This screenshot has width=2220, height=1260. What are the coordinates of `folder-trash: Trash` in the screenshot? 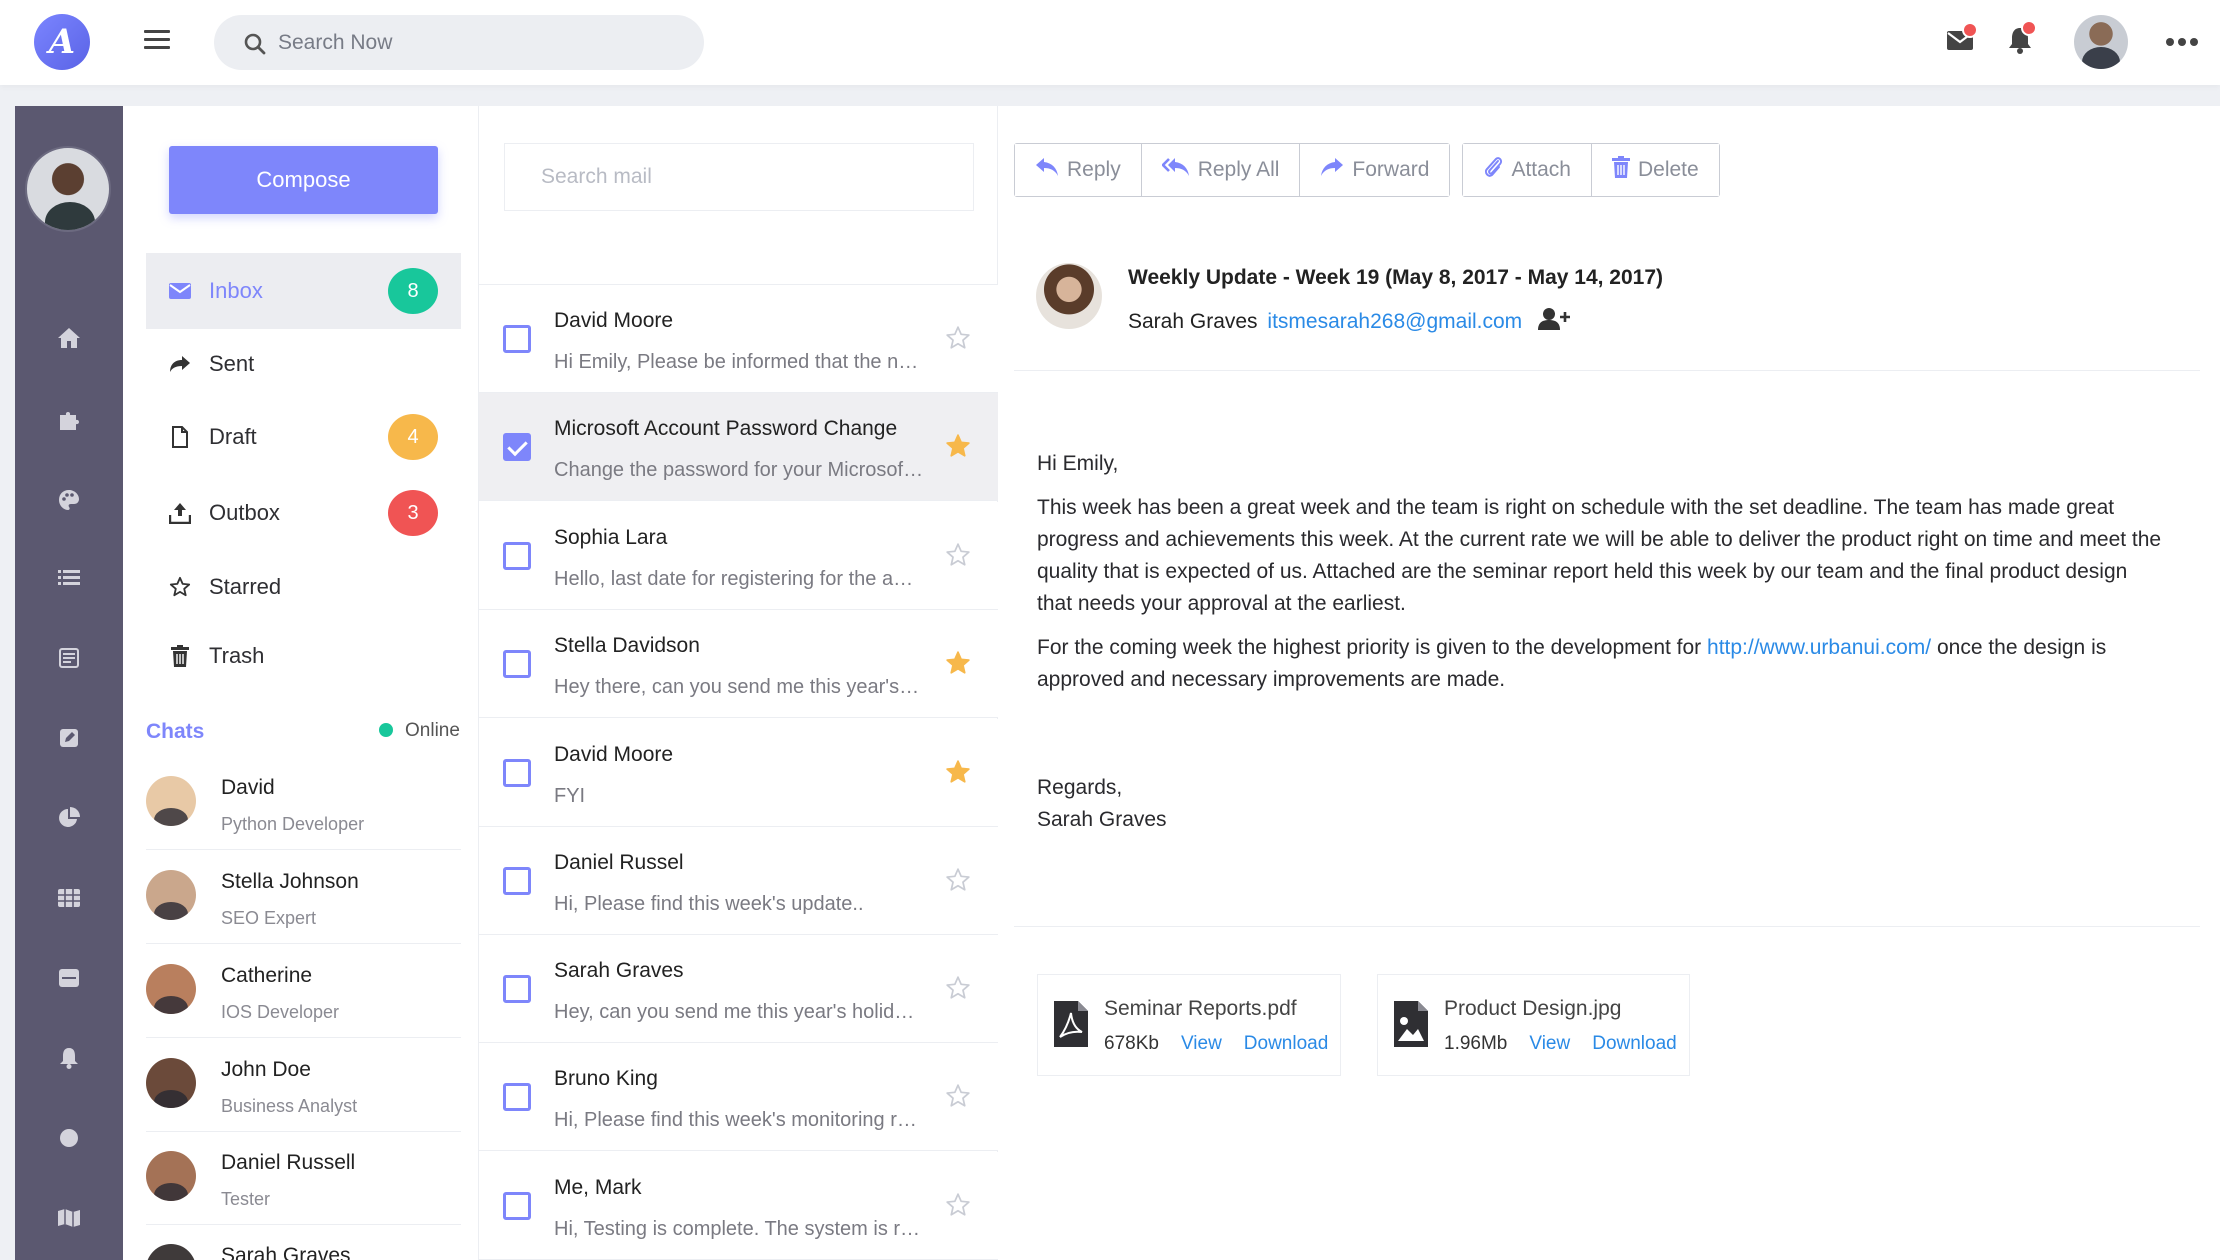 It's located at (303, 656).